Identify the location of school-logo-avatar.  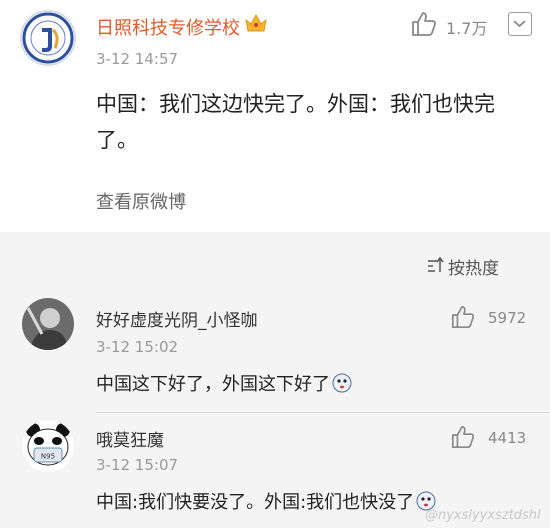
(48, 38).